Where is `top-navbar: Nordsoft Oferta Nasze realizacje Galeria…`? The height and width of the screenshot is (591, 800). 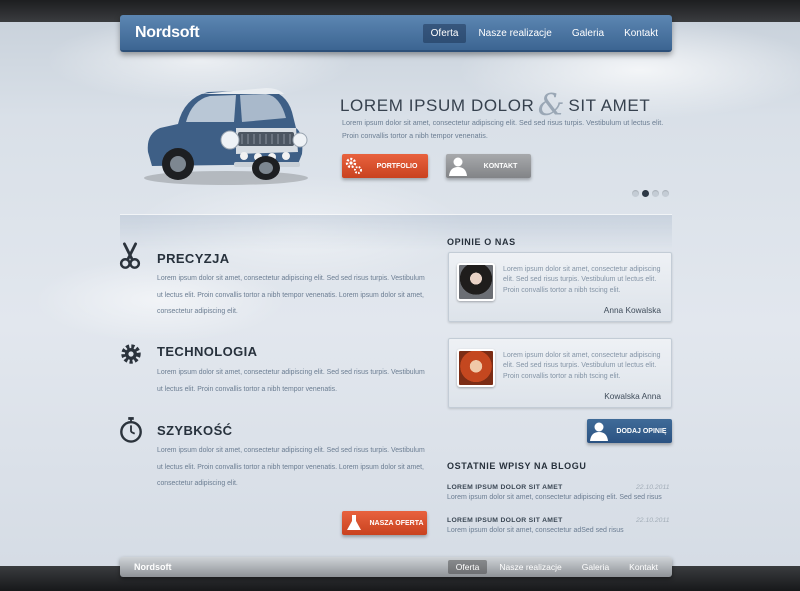
top-navbar: Nordsoft Oferta Nasze realizacje Galeria… is located at coordinates (396, 33).